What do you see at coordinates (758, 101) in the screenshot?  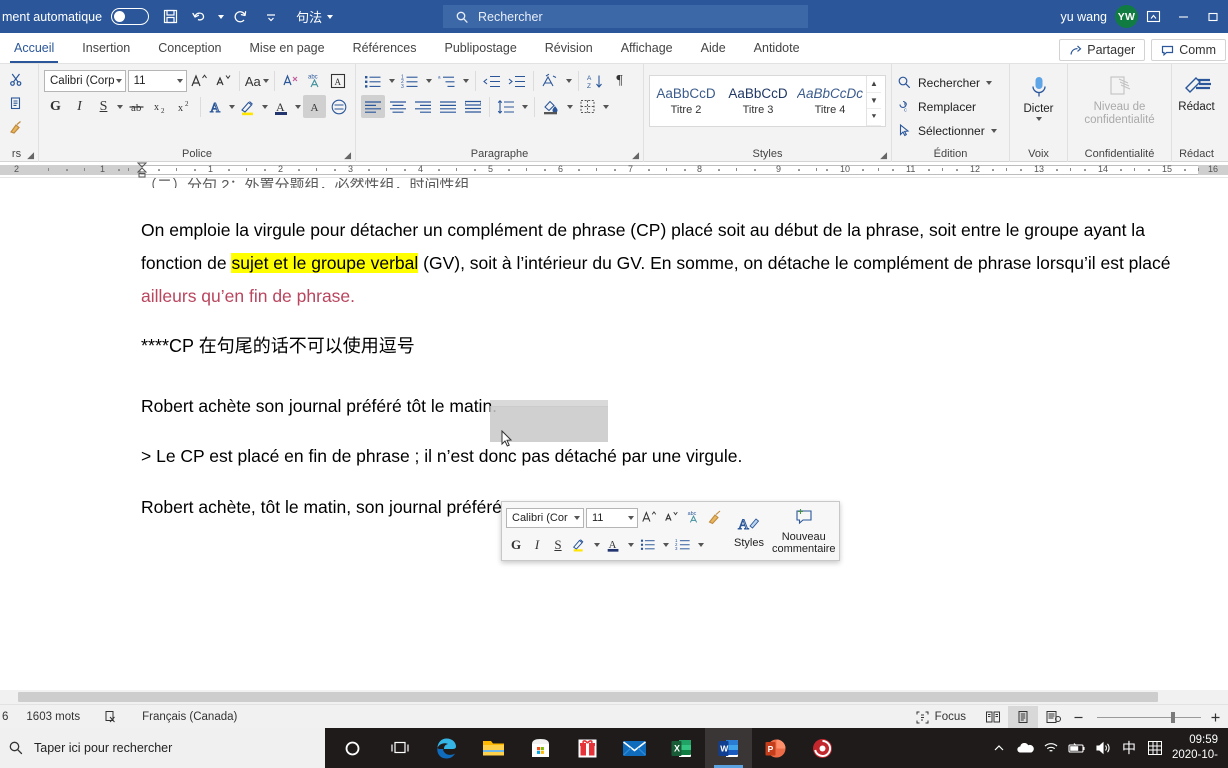 I see `style-titre-3: AaBbCcD Titre 3` at bounding box center [758, 101].